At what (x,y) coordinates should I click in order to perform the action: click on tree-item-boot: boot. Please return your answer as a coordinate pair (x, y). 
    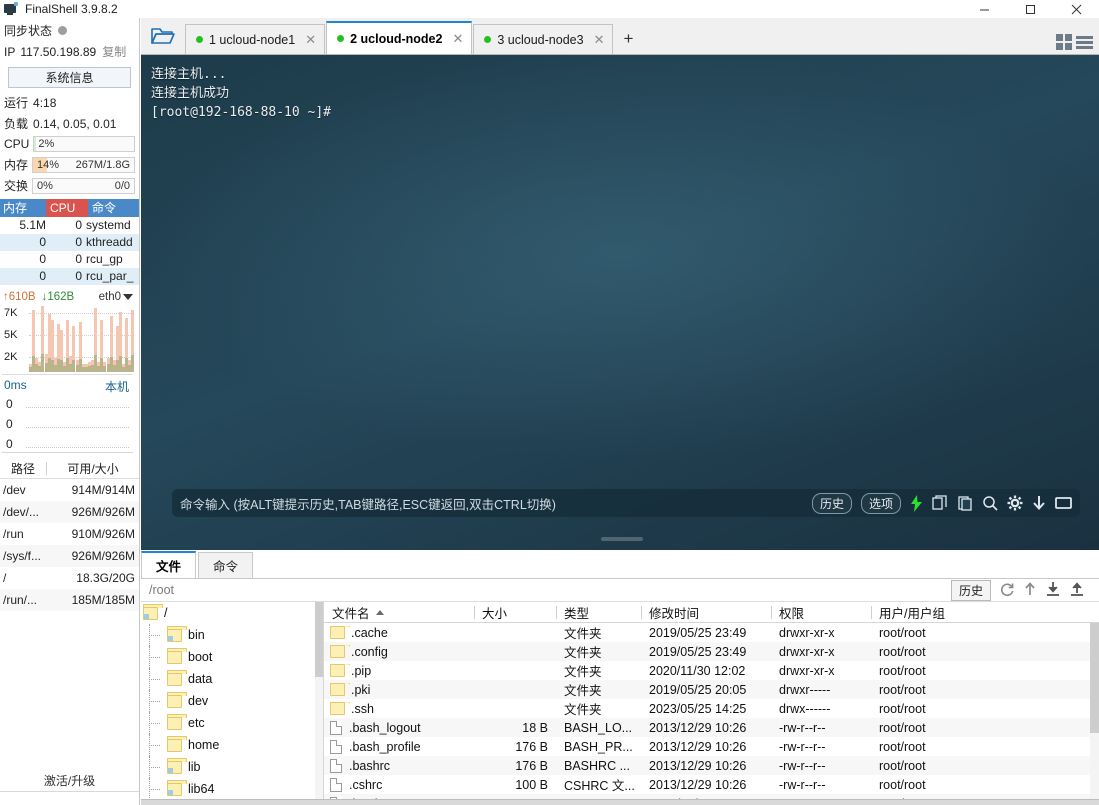
    Looking at the image, I should click on (232, 657).